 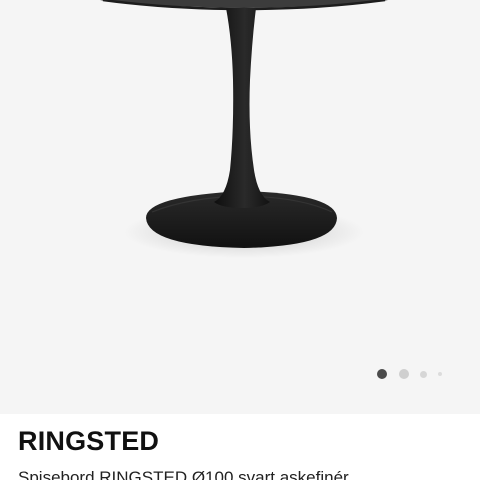 I want to click on product-description: Spisebord RINGSTED Ø100 svart askefinér, so click(x=183, y=474).